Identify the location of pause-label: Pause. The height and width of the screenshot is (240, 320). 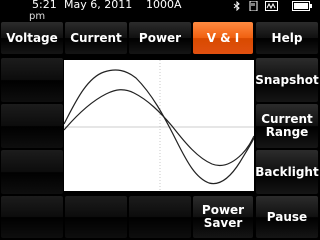
(287, 216).